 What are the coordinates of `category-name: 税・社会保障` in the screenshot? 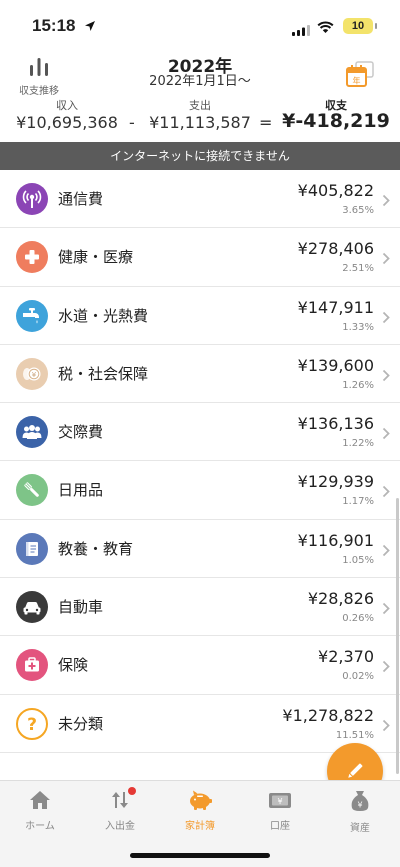 It's located at (103, 373).